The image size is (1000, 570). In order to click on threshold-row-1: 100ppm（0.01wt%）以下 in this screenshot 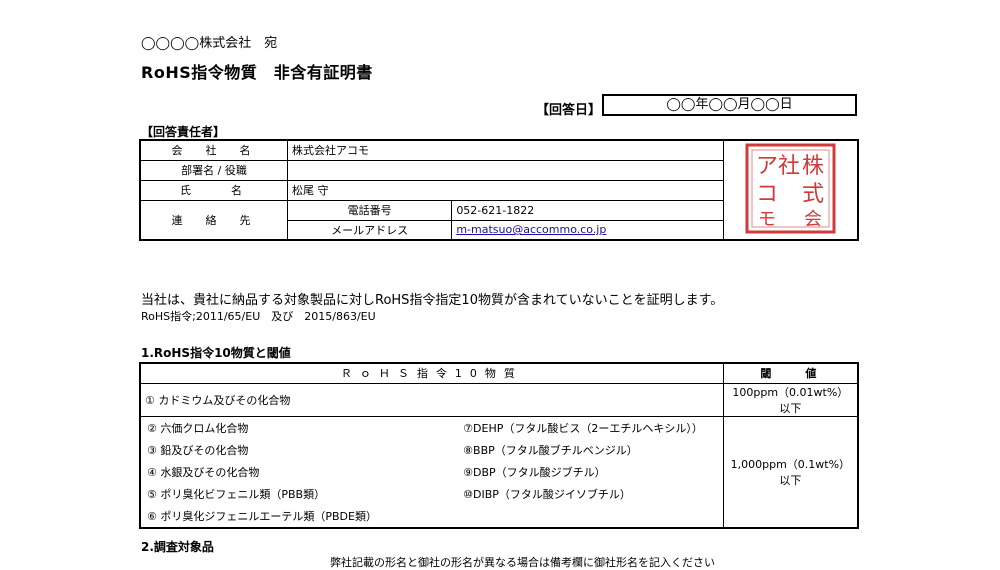, I will do `click(790, 399)`.